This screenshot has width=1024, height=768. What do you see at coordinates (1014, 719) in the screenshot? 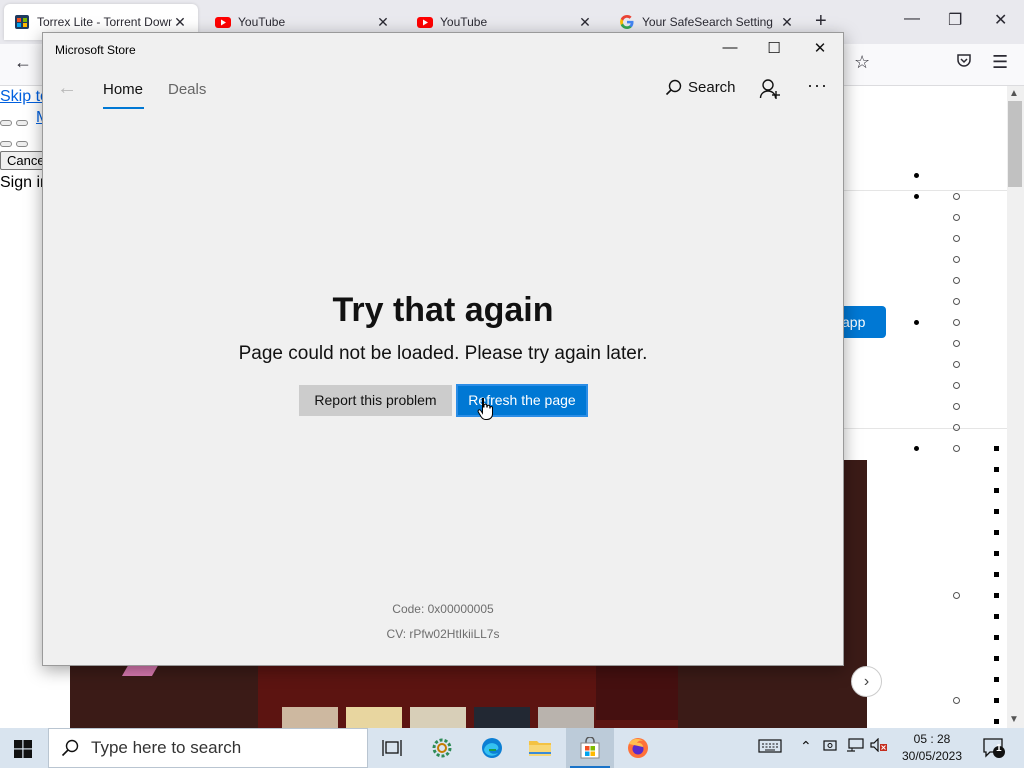
I see `scroll-down-icon: ▼` at bounding box center [1014, 719].